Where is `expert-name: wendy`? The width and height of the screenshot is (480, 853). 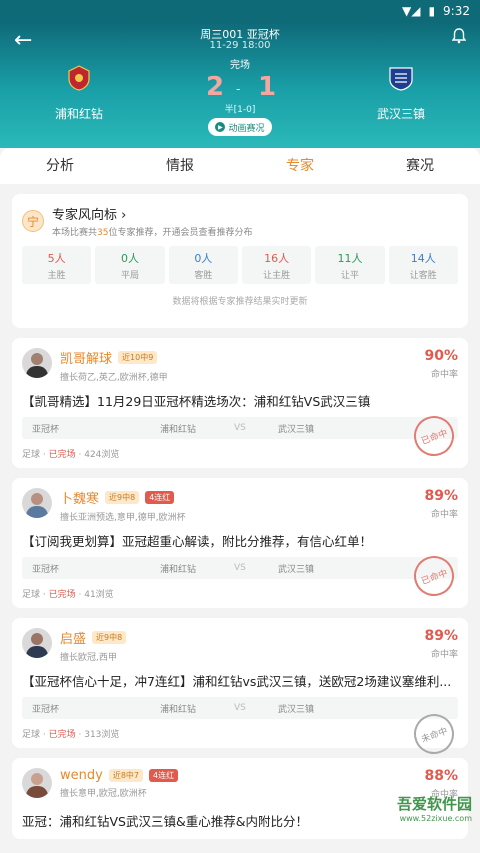
expert-name: wendy is located at coordinates (81, 775).